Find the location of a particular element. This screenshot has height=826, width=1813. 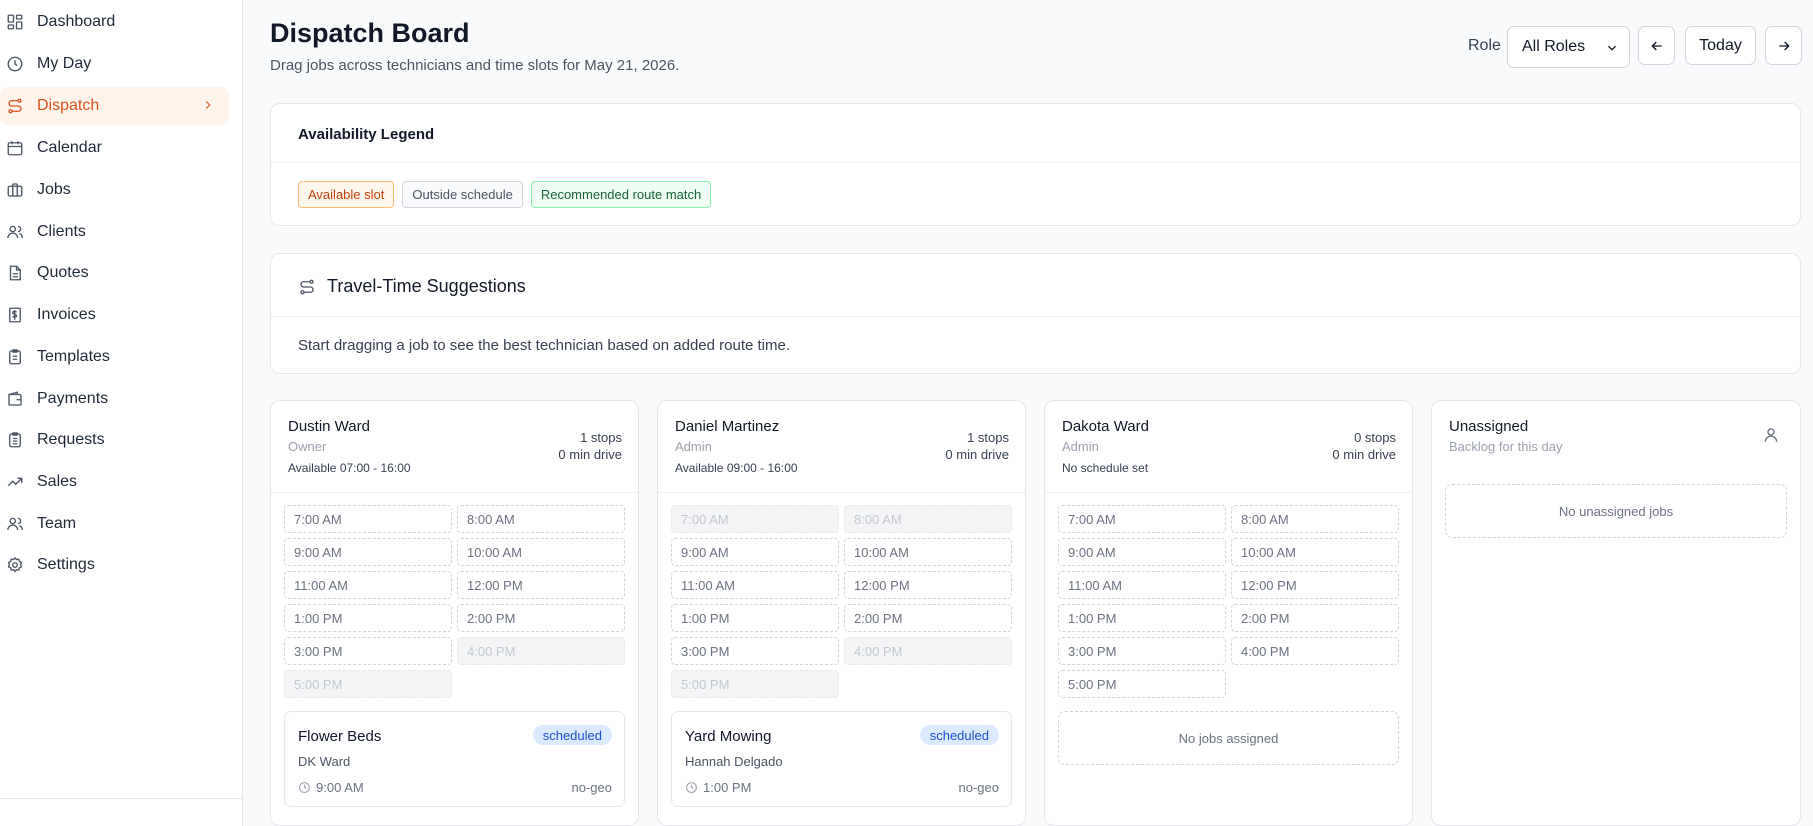

sidebar-item-invoices: Invoices is located at coordinates (114, 315).